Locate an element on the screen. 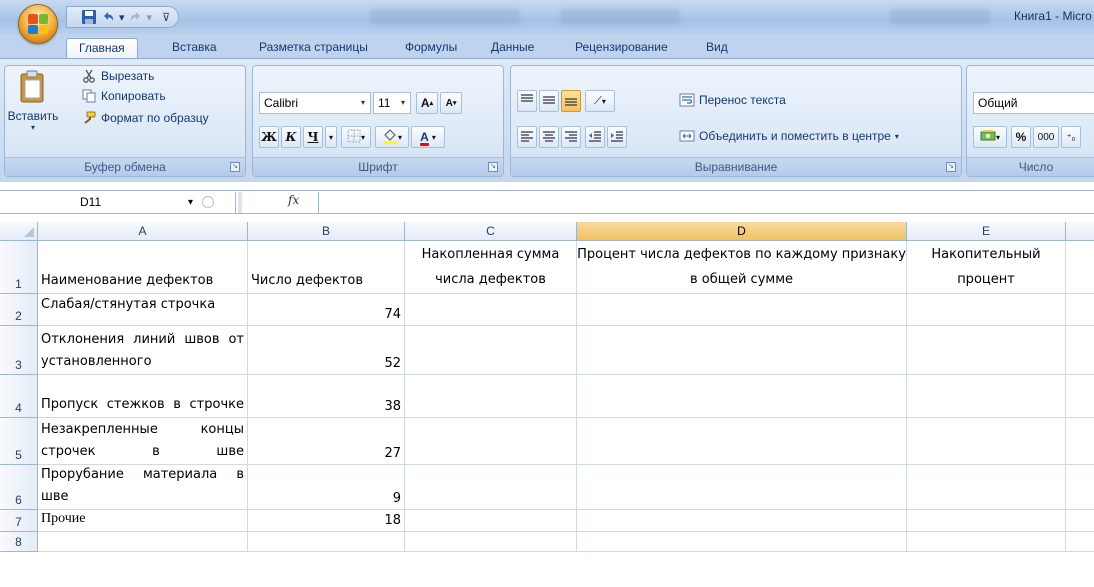 This screenshot has height=587, width=1094. align-top-button is located at coordinates (527, 101).